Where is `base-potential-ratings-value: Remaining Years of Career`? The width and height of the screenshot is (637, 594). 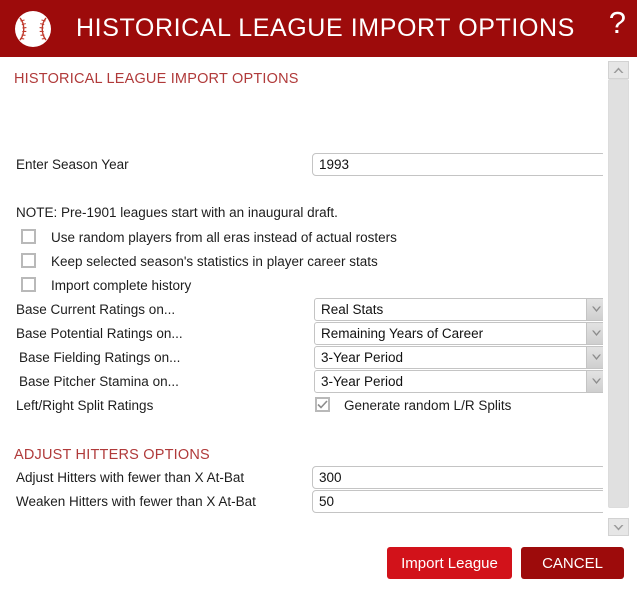
base-potential-ratings-value: Remaining Years of Career is located at coordinates (402, 333).